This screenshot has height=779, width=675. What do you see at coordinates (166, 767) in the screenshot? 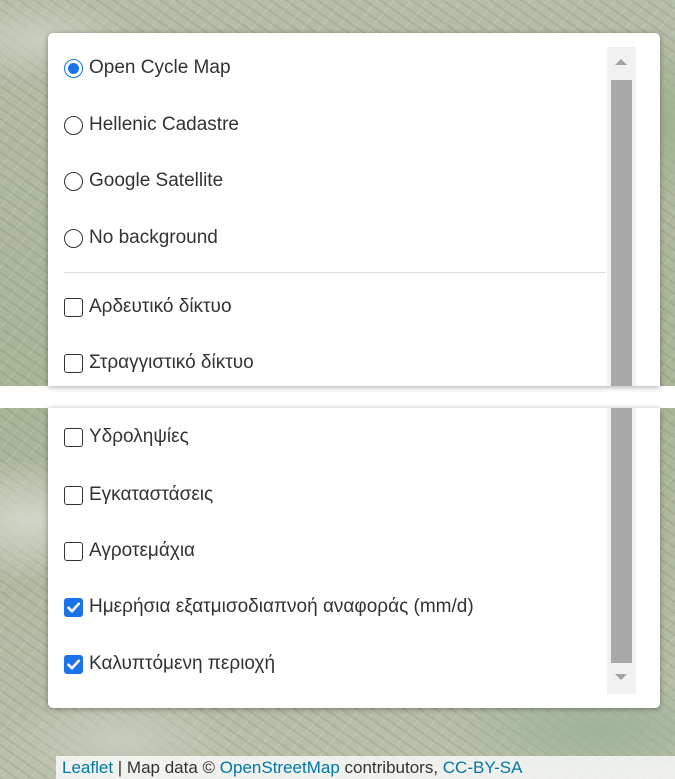
I see `attribution-text: | Map data ©` at bounding box center [166, 767].